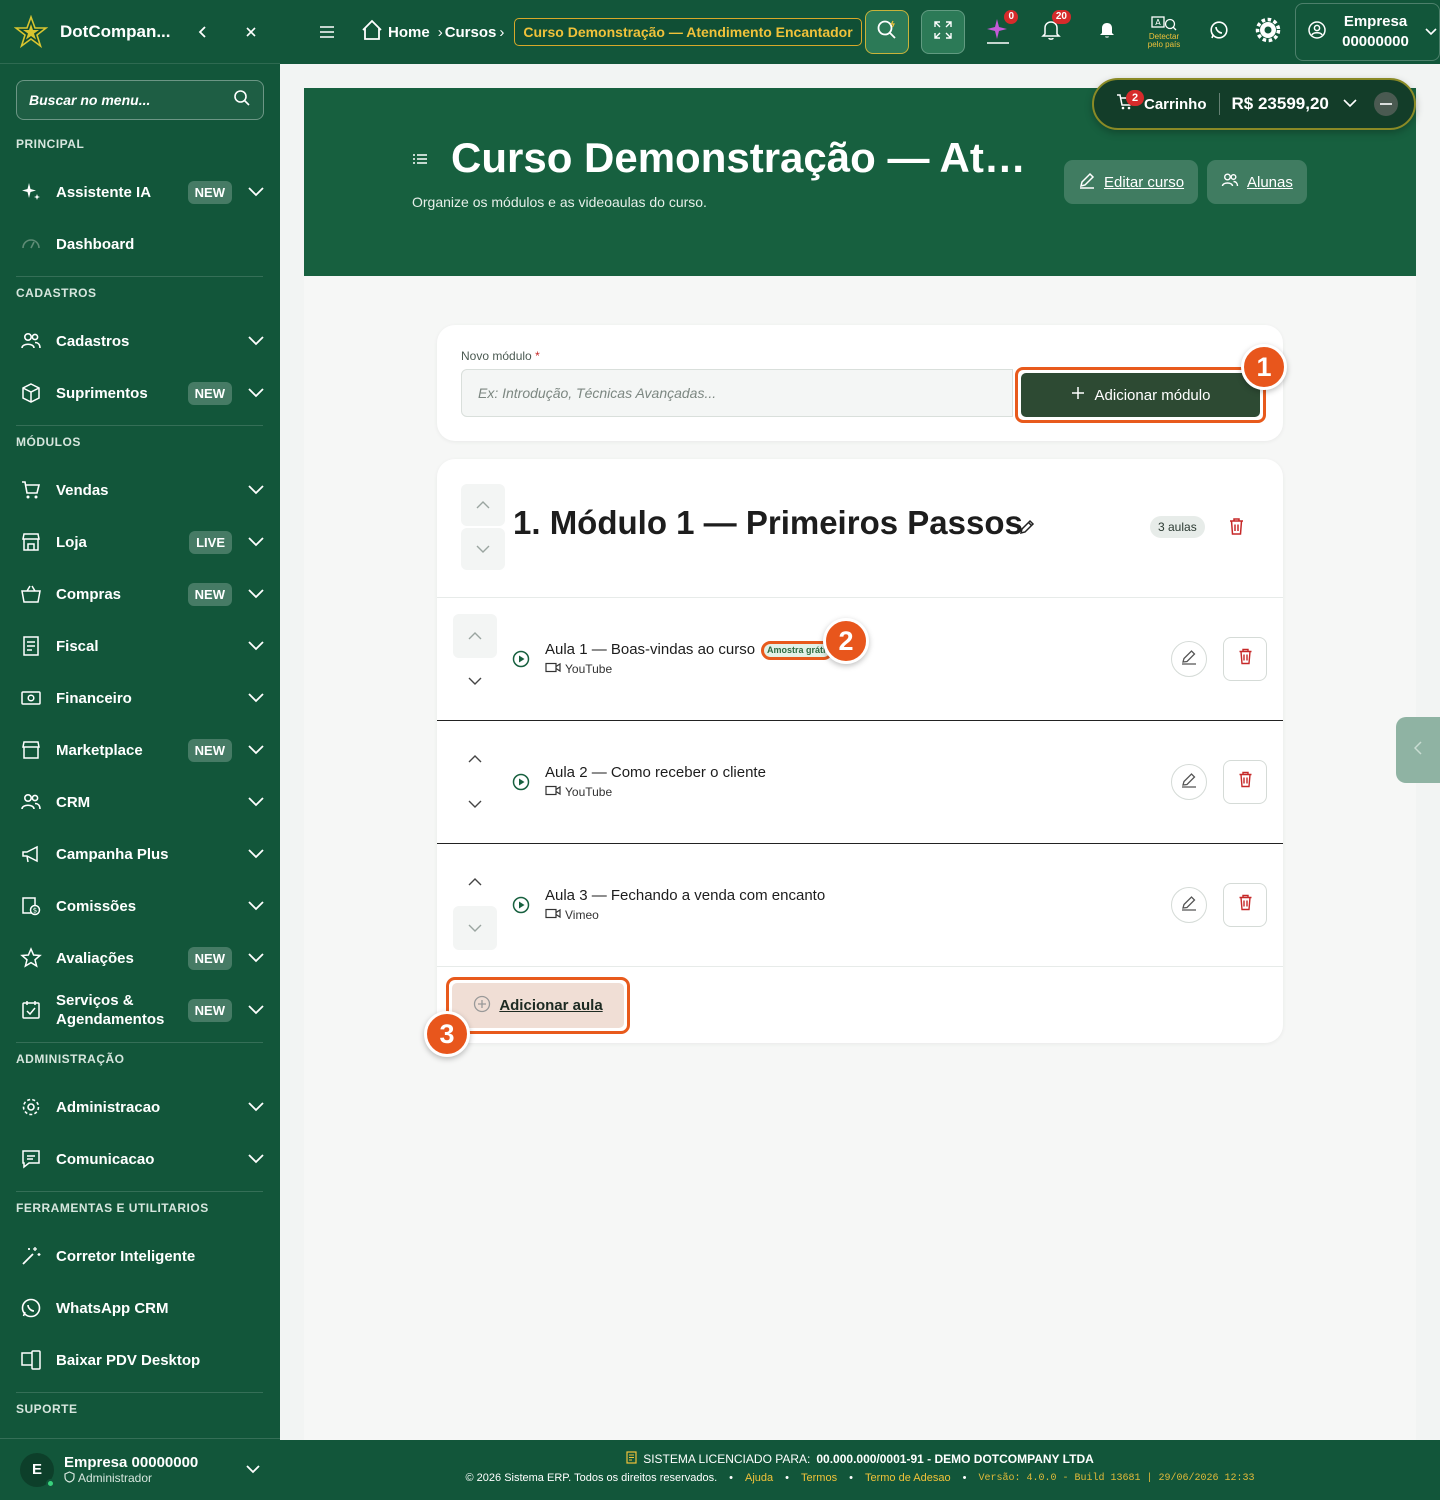 The image size is (1440, 1500). Describe the element at coordinates (1061, 17) in the screenshot. I see `notification-count-badge: 20` at that location.